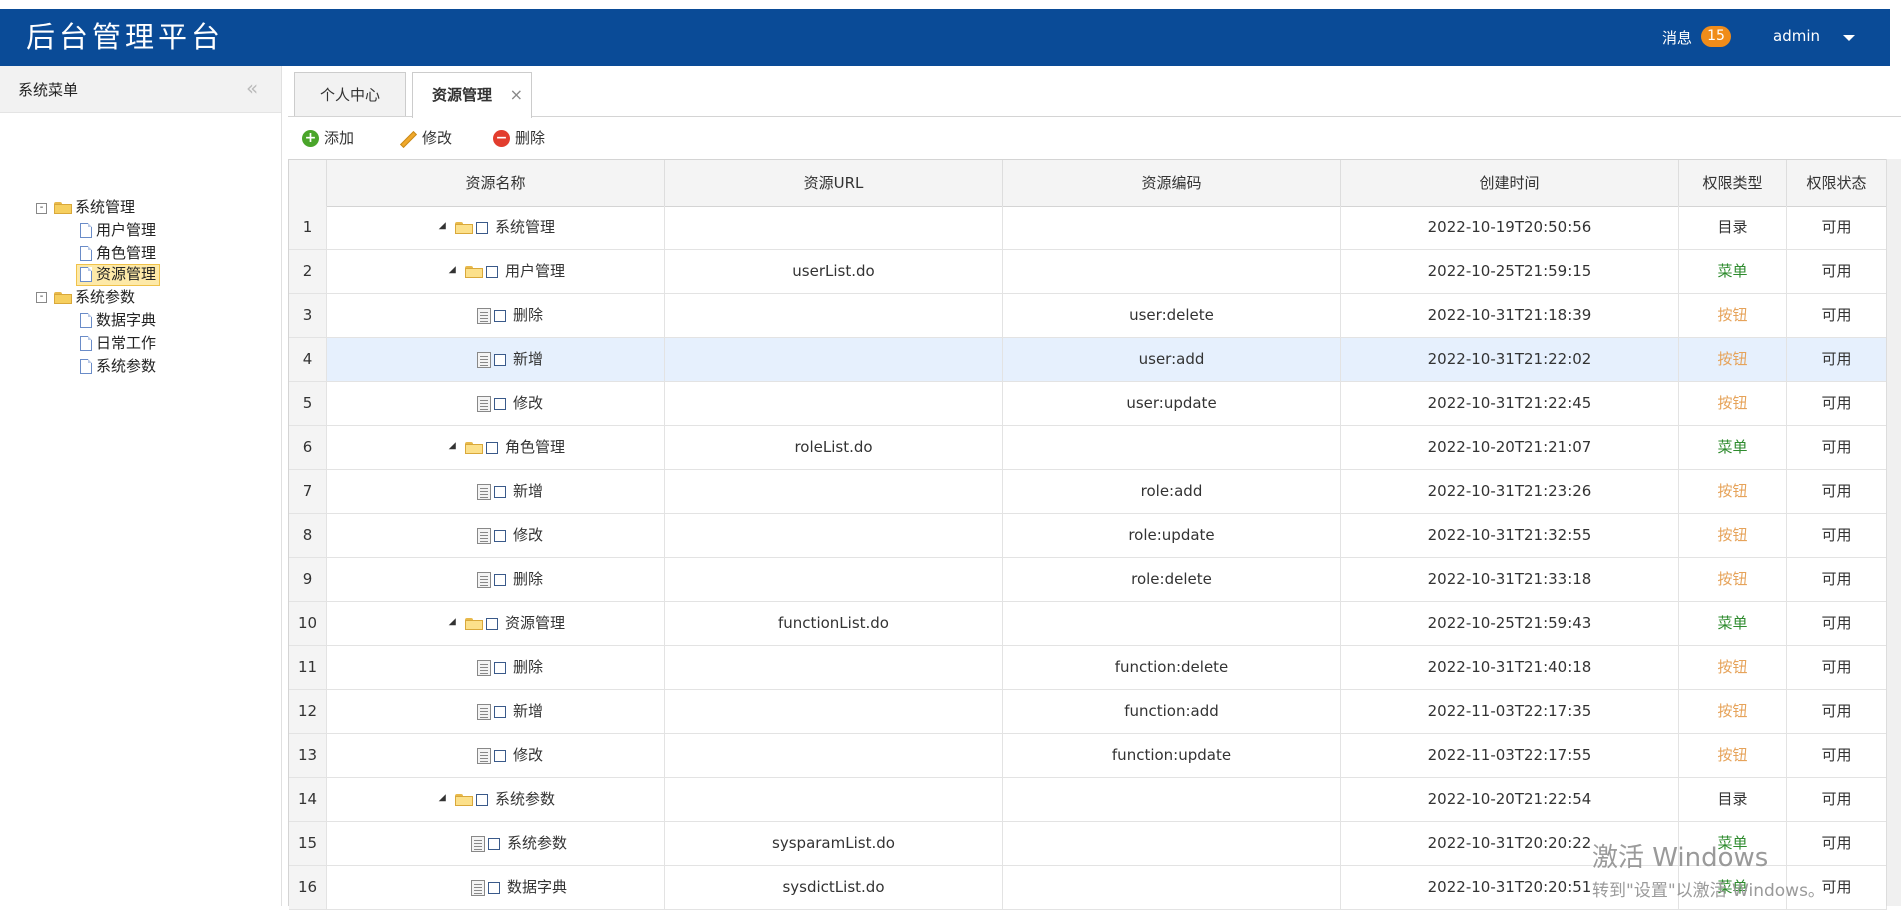 The width and height of the screenshot is (1901, 910). What do you see at coordinates (1510, 271) in the screenshot?
I see `created-time: 2022-10-25T21:59:15` at bounding box center [1510, 271].